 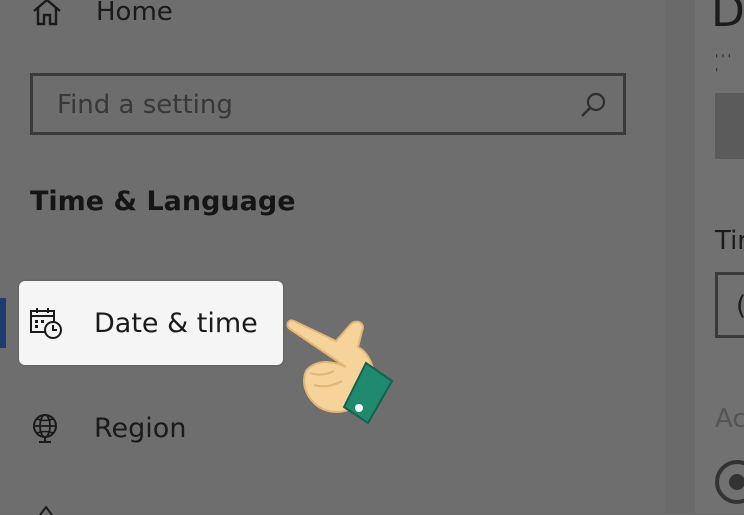 I want to click on preview-block, so click(x=729, y=126).